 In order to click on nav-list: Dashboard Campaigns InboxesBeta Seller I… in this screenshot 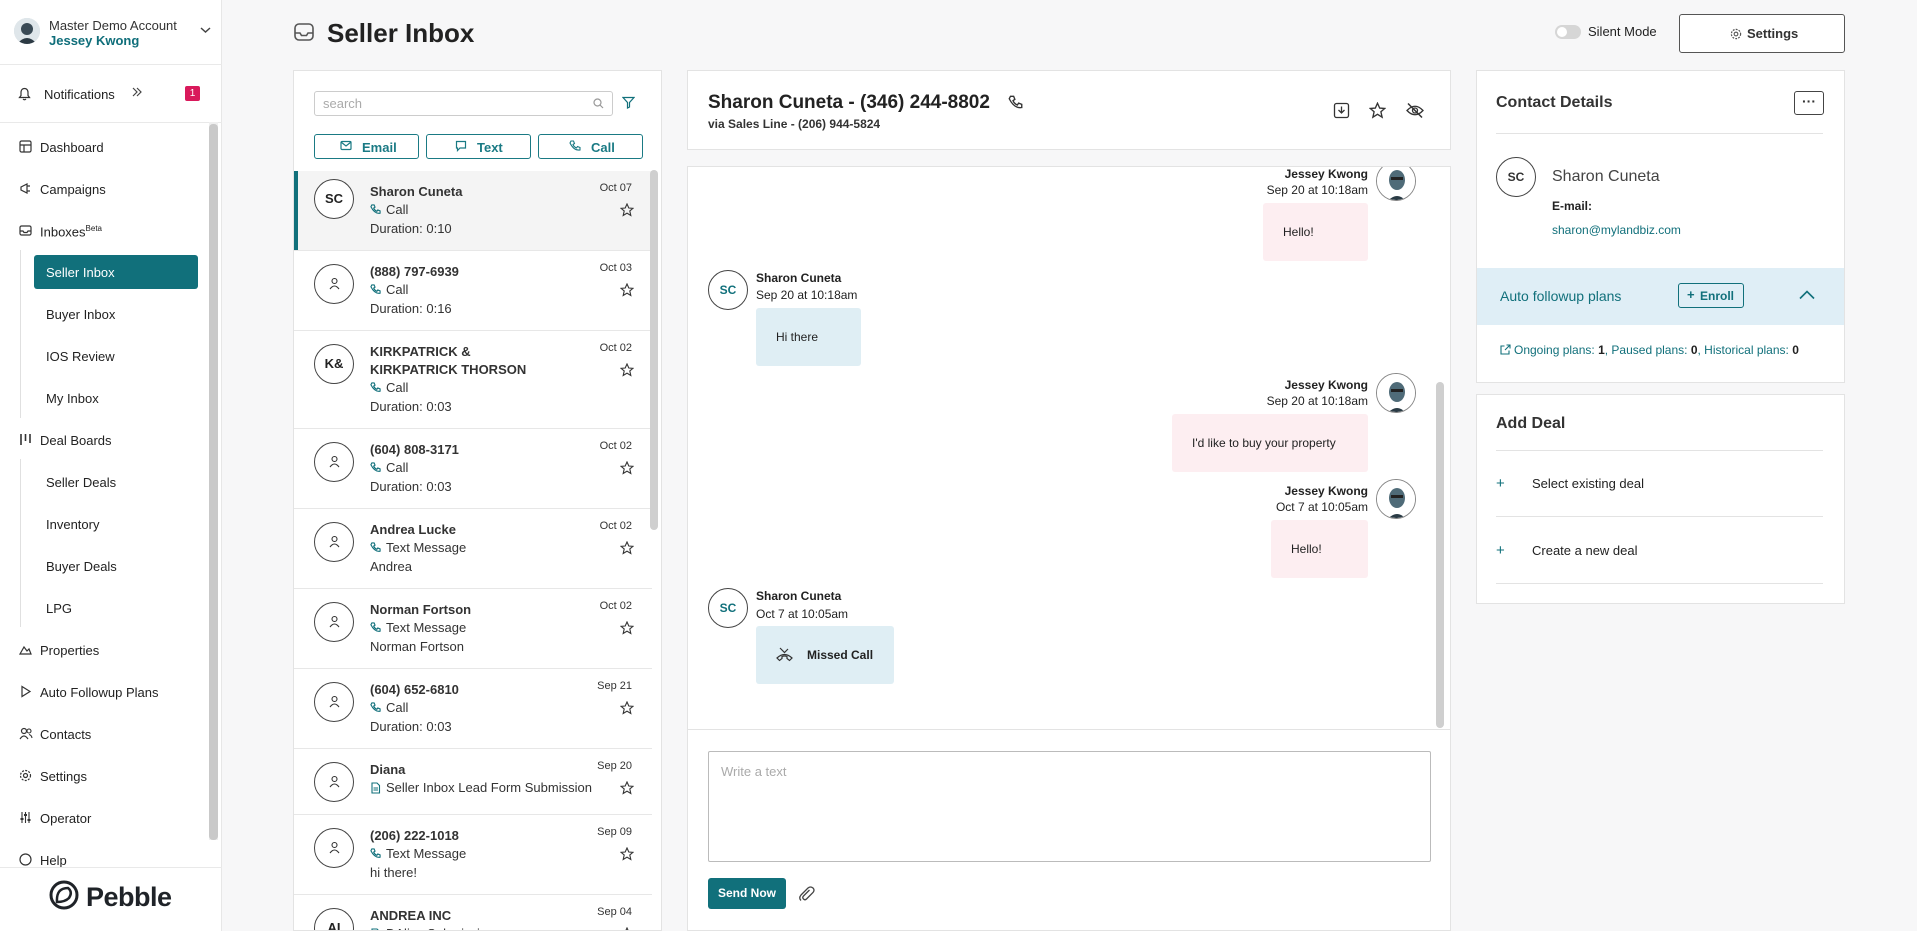, I will do `click(111, 494)`.